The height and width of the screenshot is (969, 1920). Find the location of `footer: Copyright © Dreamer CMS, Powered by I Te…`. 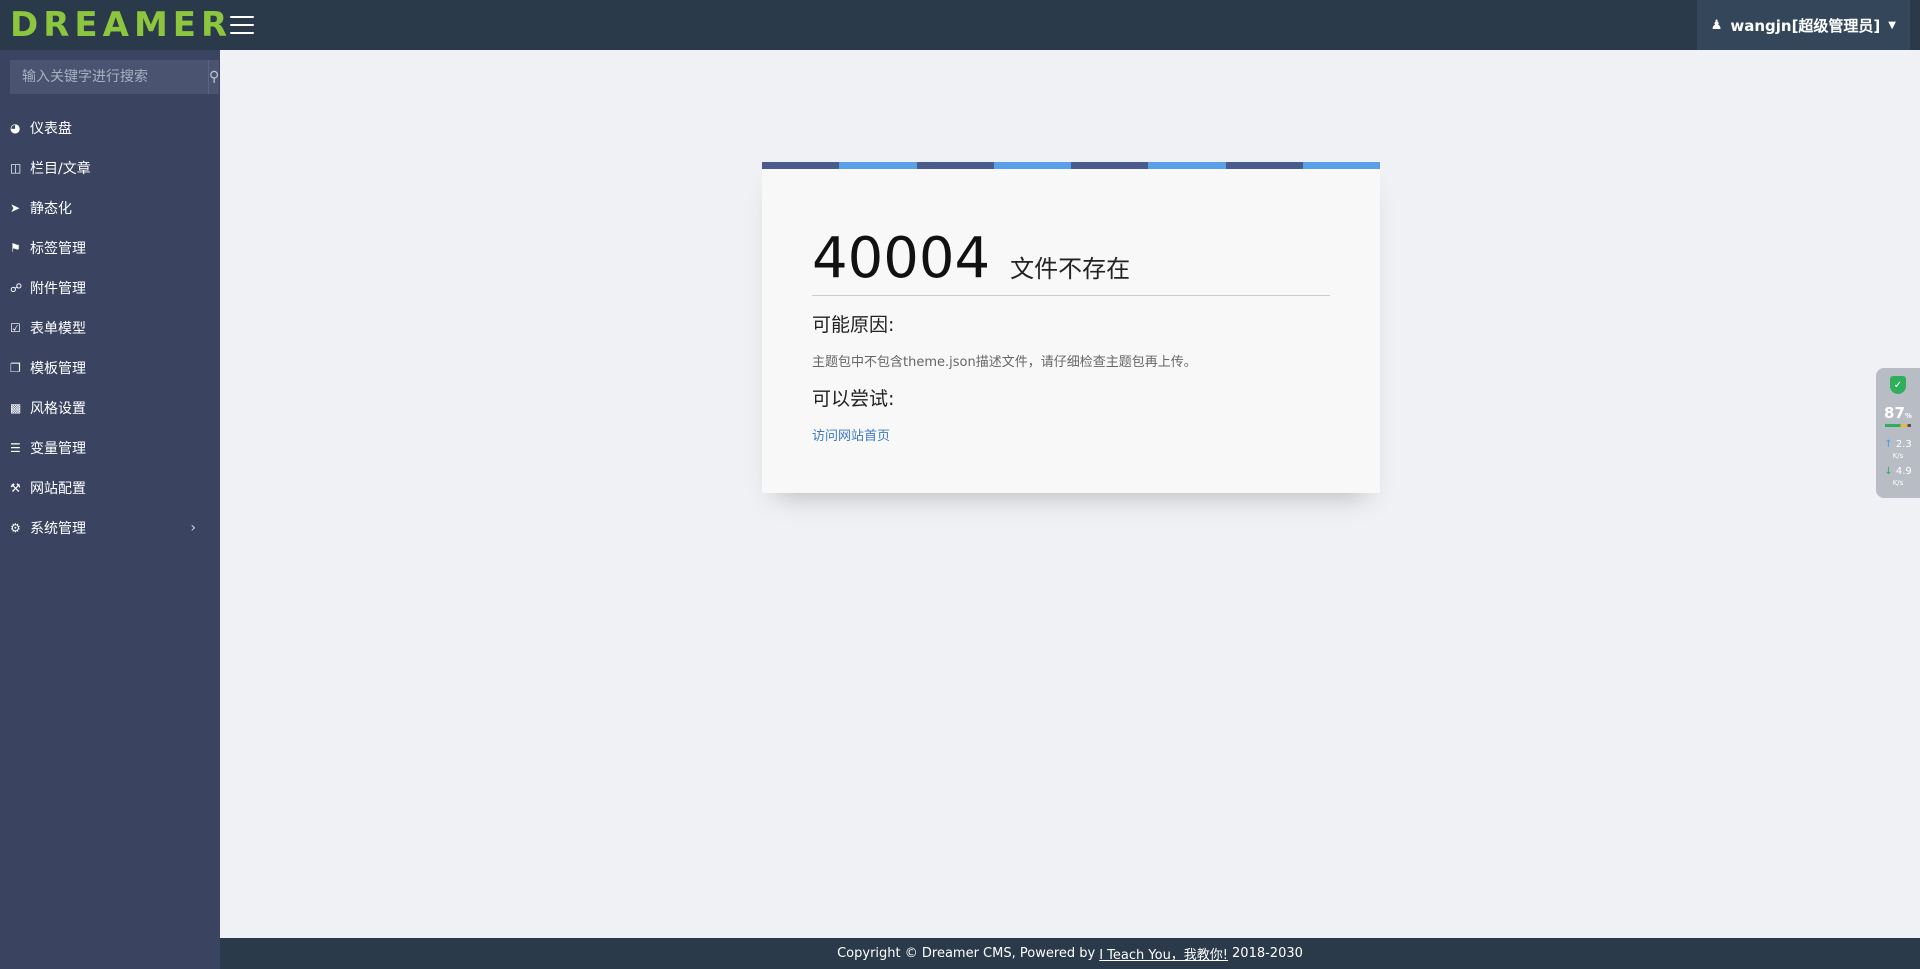

footer: Copyright © Dreamer CMS, Powered by I Te… is located at coordinates (1070, 953).